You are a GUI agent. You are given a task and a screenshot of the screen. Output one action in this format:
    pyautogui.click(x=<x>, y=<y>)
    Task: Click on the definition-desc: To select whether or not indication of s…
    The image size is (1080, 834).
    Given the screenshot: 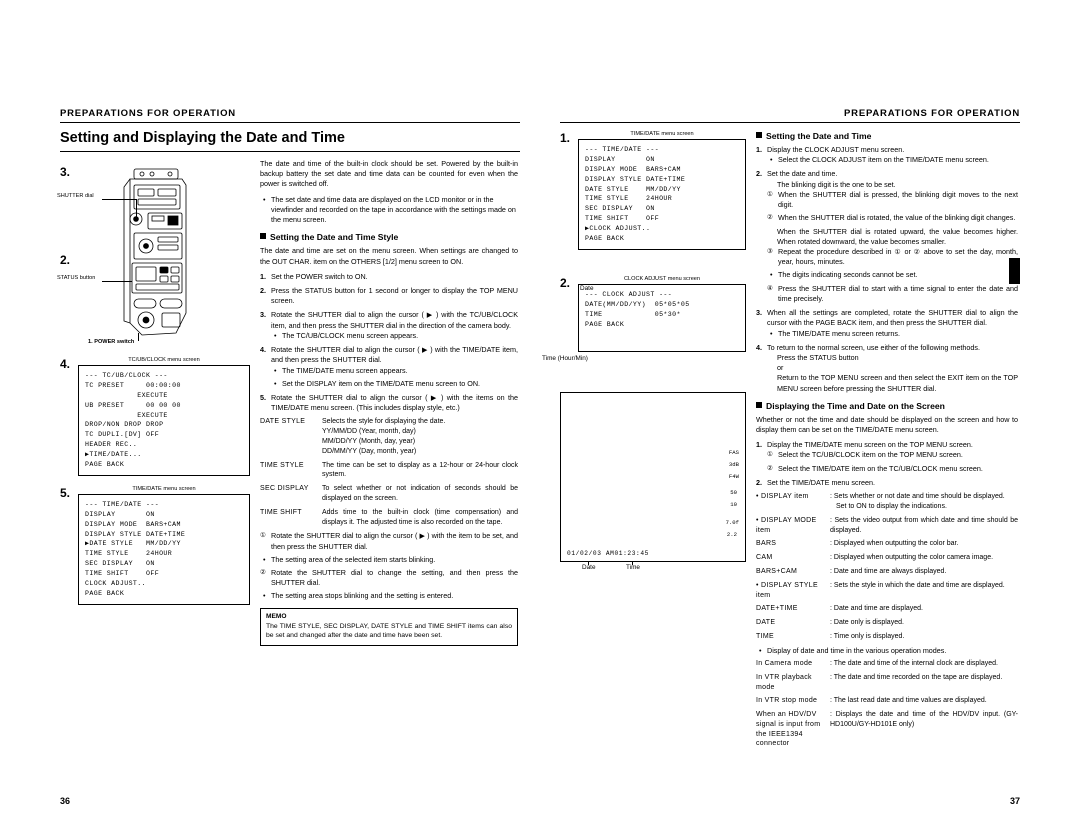 What is the action you would take?
    pyautogui.click(x=420, y=493)
    